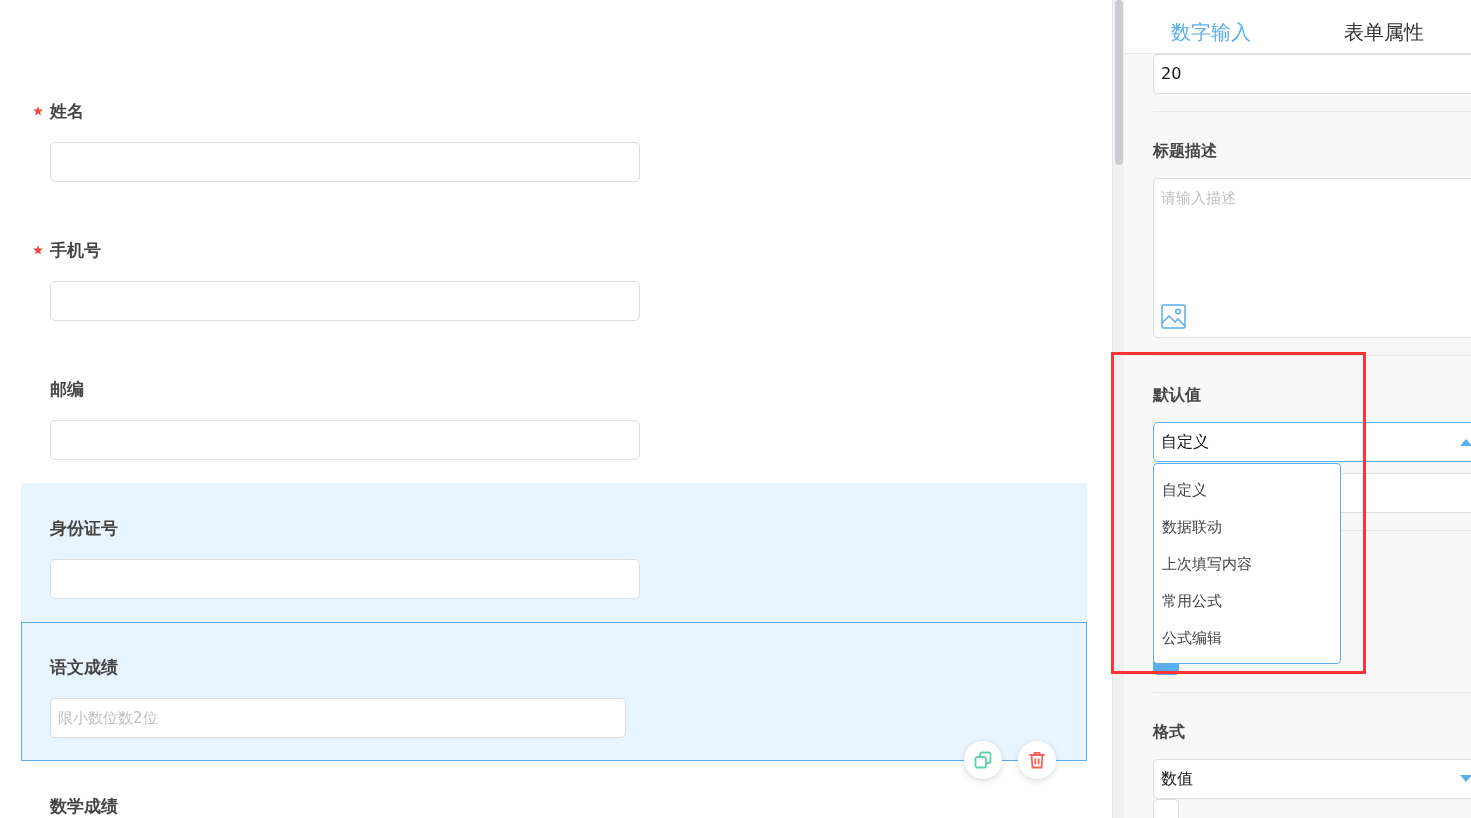 The width and height of the screenshot is (1471, 818). I want to click on field-label: 语文成绩, so click(84, 667).